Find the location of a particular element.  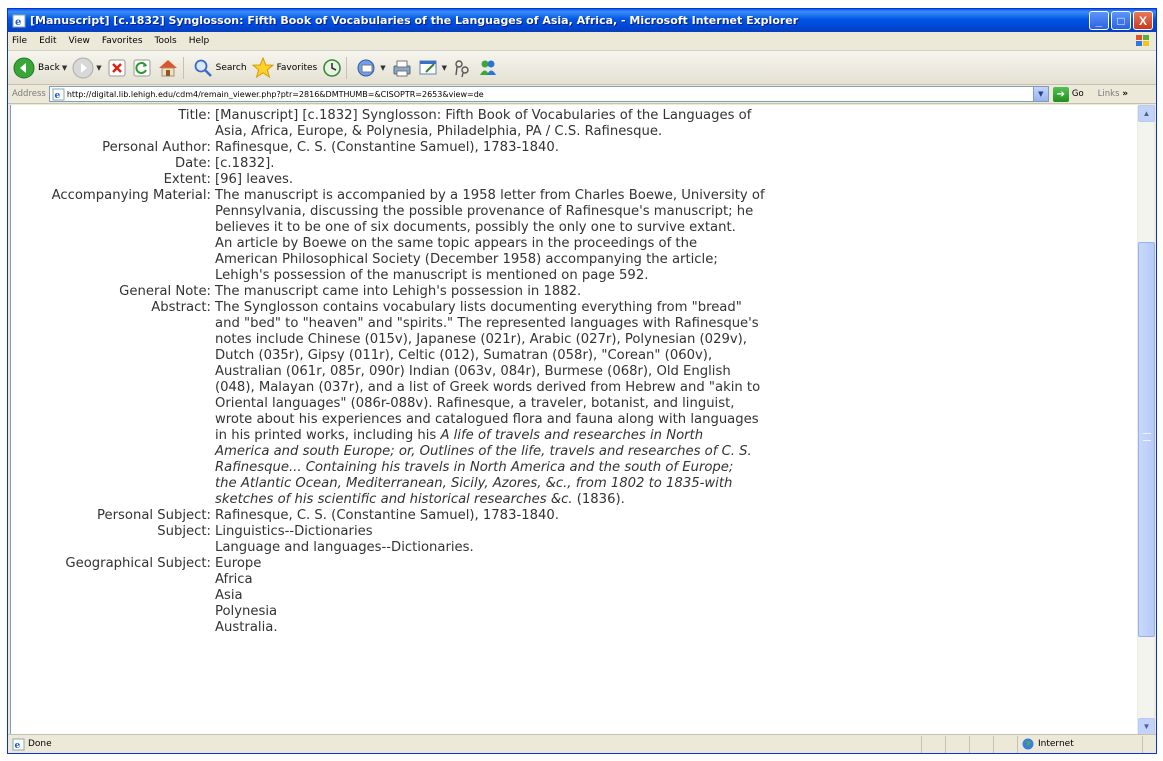

back-dropdown-icon: ▼ is located at coordinates (64, 68).